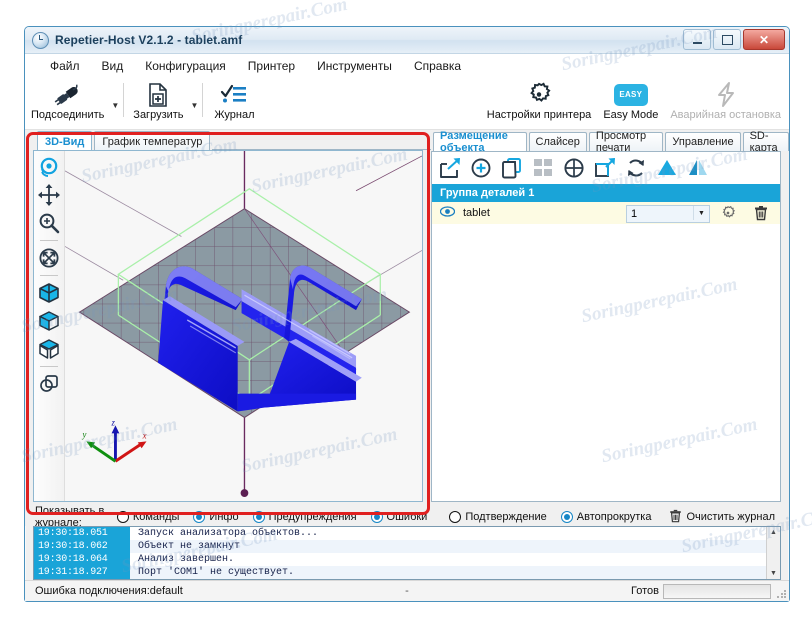 This screenshot has width=812, height=626. I want to click on center-object-icon, so click(574, 168).